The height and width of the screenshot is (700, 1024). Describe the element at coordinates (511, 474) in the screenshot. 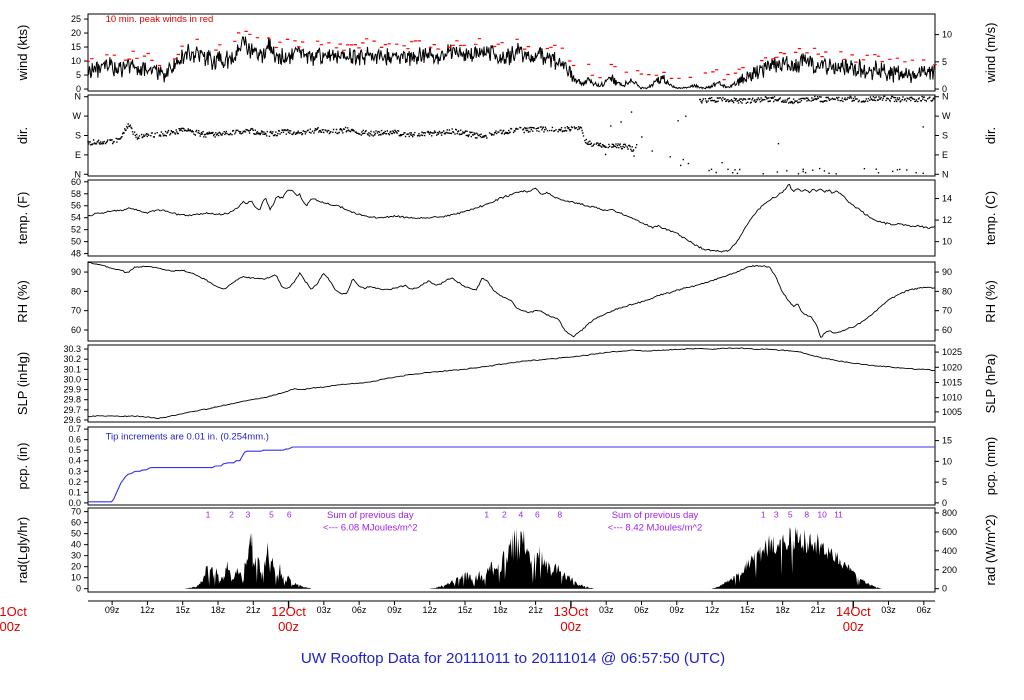

I see `series-pcp-cumulative` at that location.